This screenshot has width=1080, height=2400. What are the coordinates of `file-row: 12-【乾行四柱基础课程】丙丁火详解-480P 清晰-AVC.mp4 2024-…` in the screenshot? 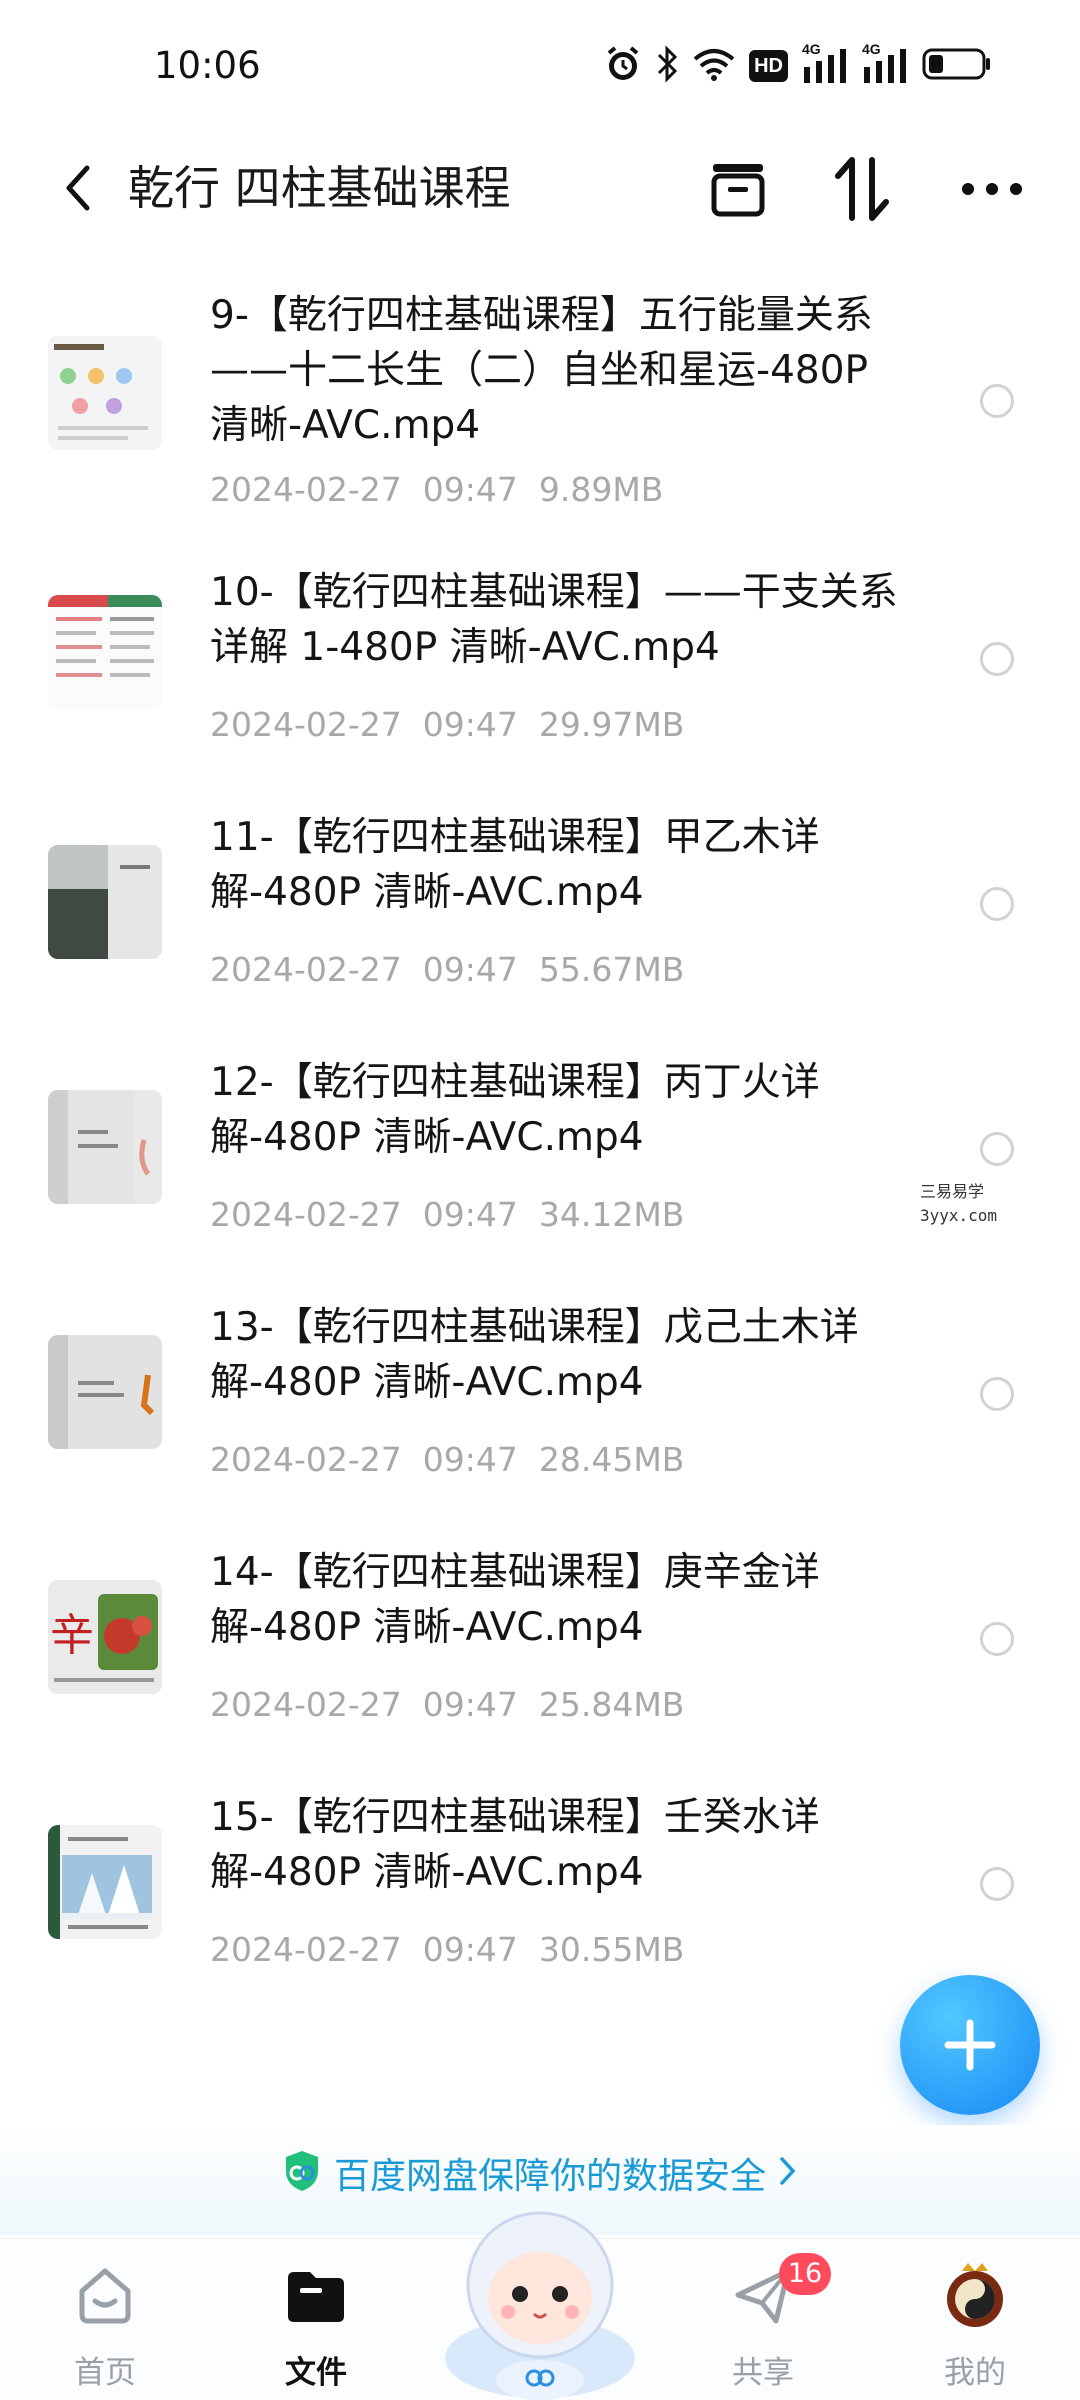 It's located at (540, 1177).